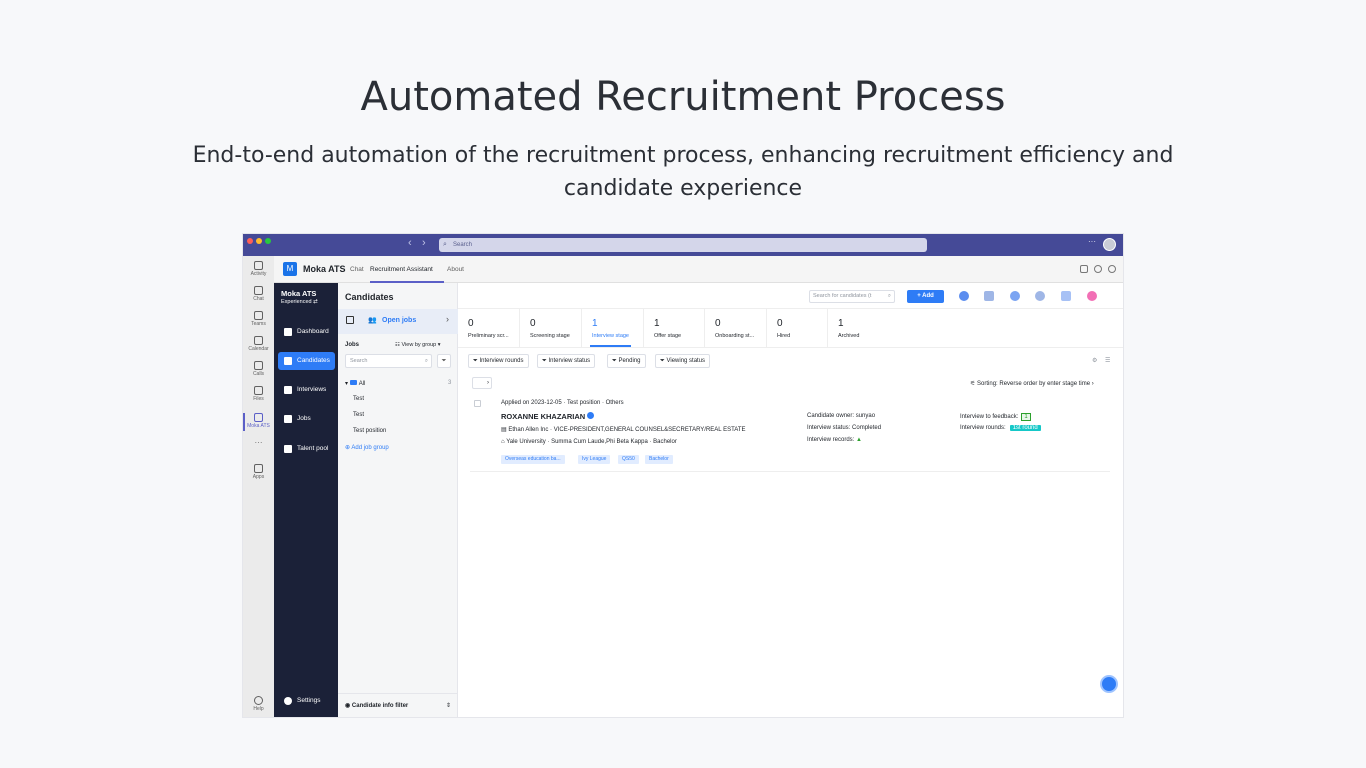  What do you see at coordinates (566, 361) in the screenshot?
I see `filter-interview-status: ⏷ Interview status` at bounding box center [566, 361].